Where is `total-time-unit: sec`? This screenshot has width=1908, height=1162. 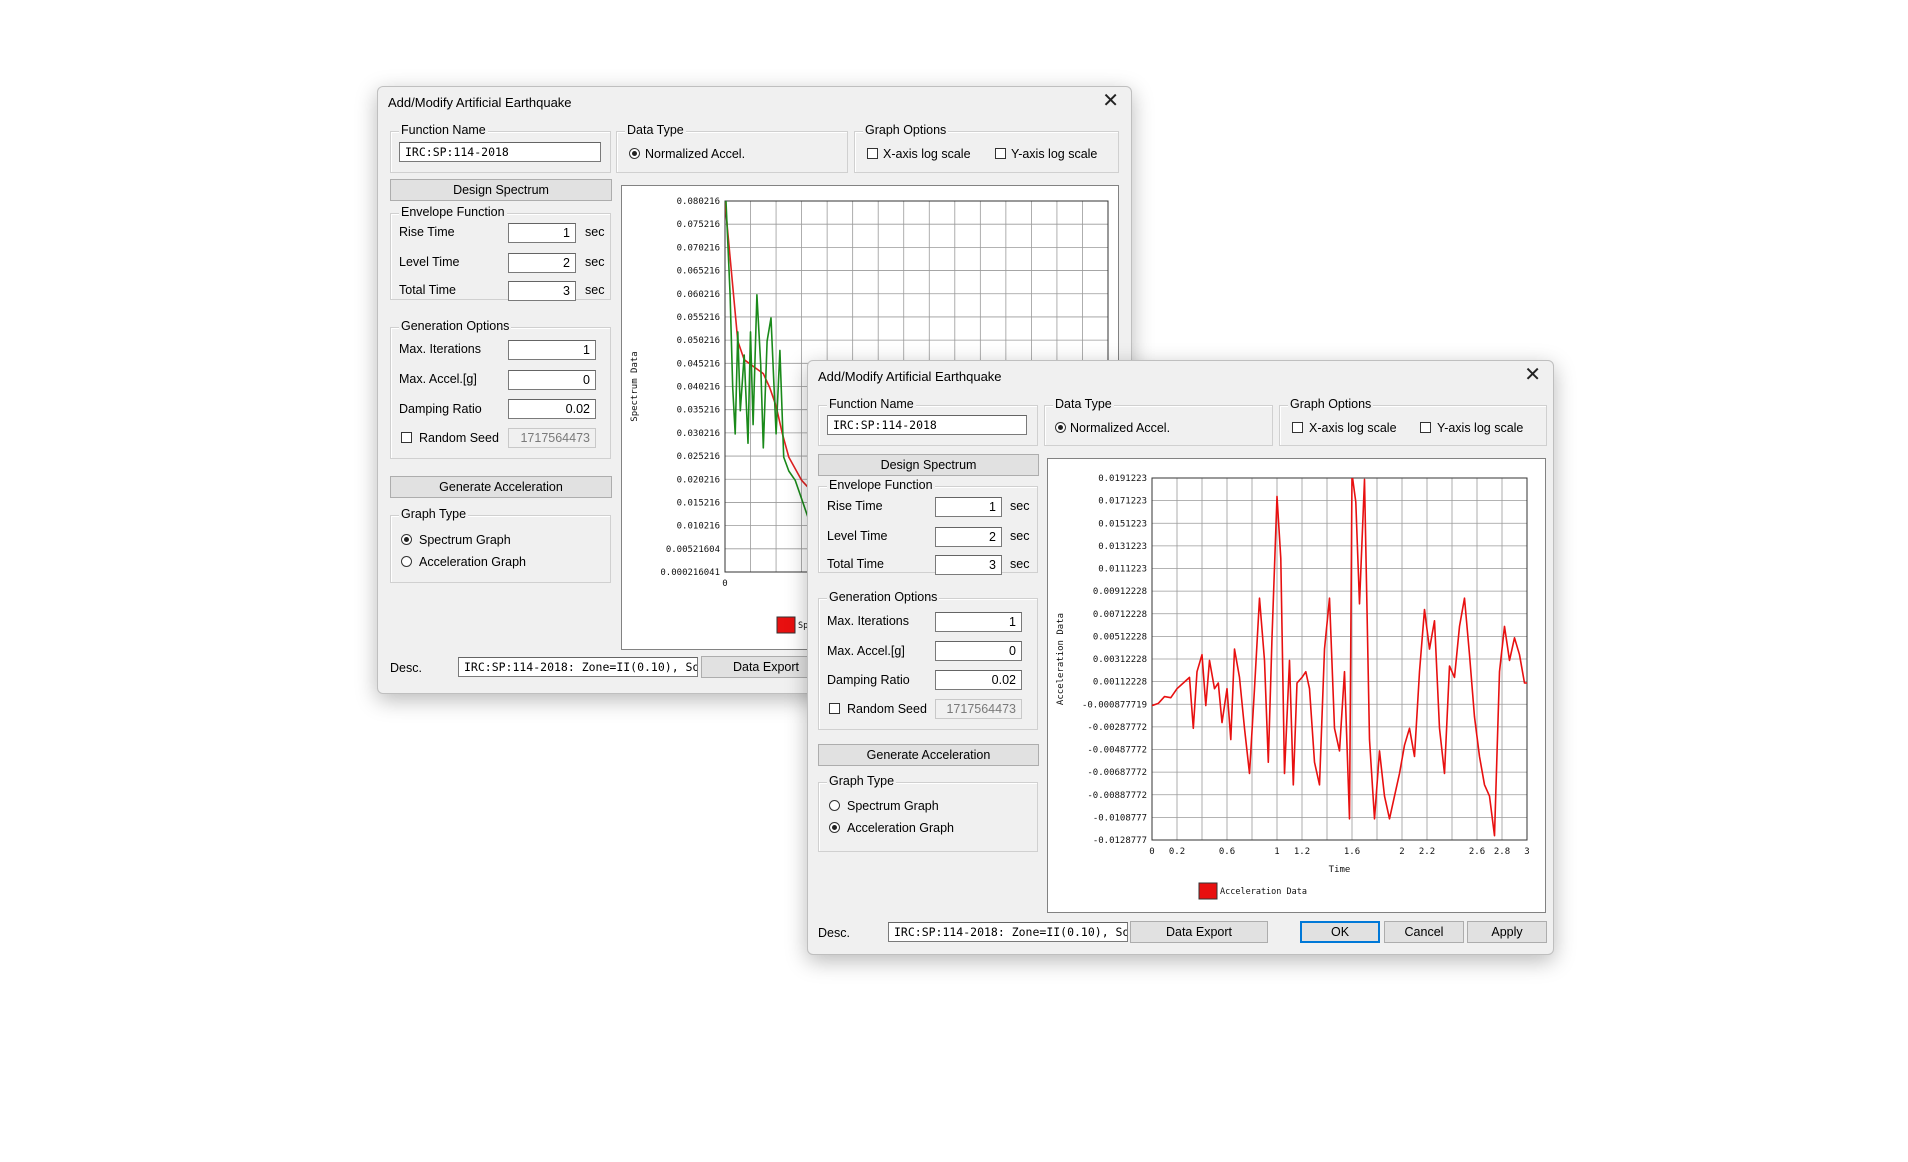
total-time-unit: sec is located at coordinates (1020, 564).